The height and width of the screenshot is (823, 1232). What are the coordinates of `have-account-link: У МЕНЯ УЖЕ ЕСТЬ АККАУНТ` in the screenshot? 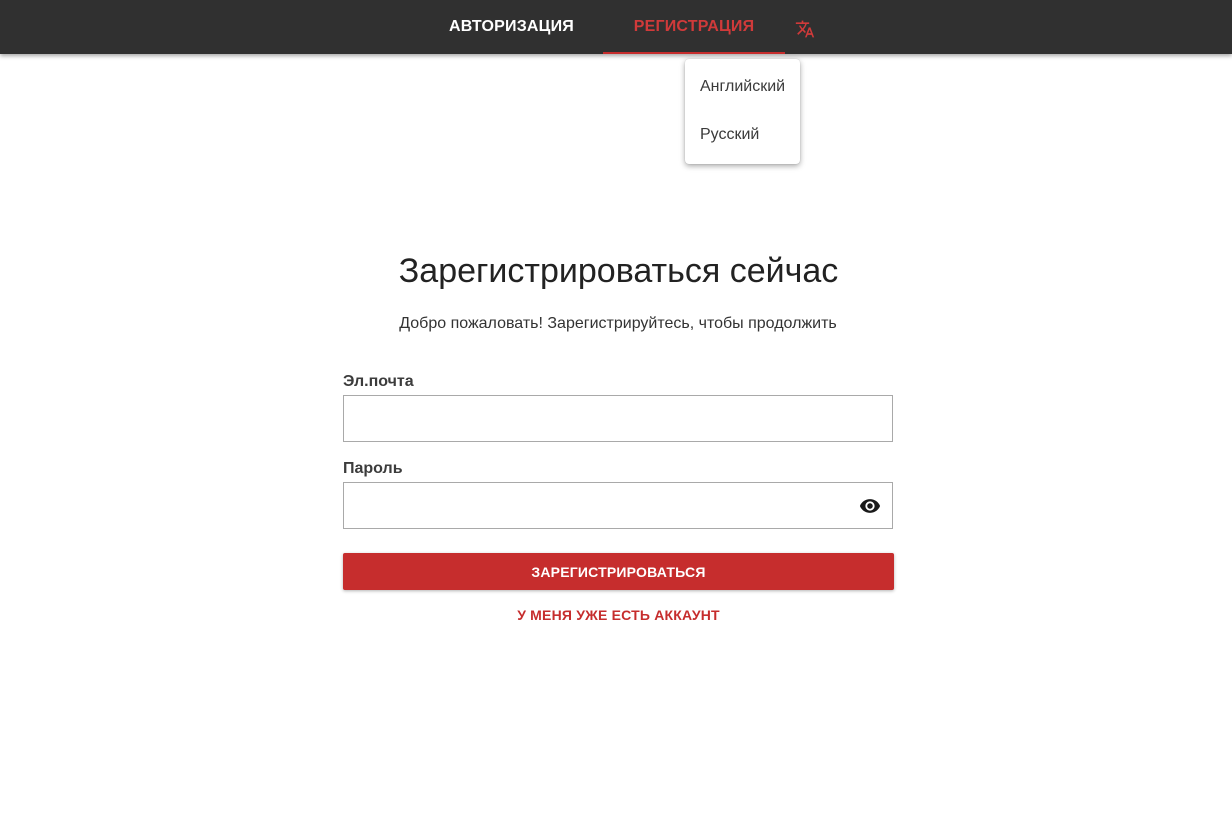 It's located at (618, 615).